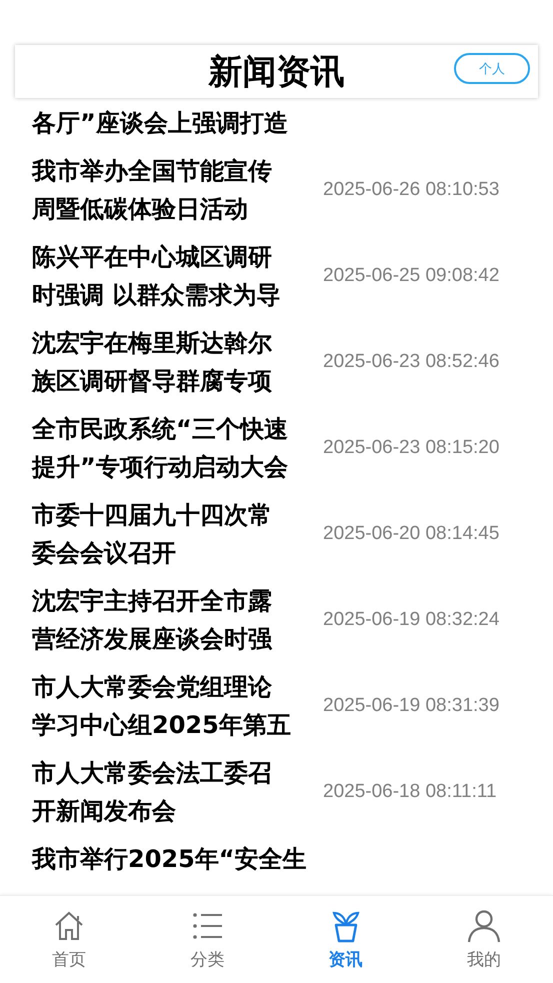  What do you see at coordinates (410, 792) in the screenshot?
I see `news-time: 2025-06-18 08:11:11` at bounding box center [410, 792].